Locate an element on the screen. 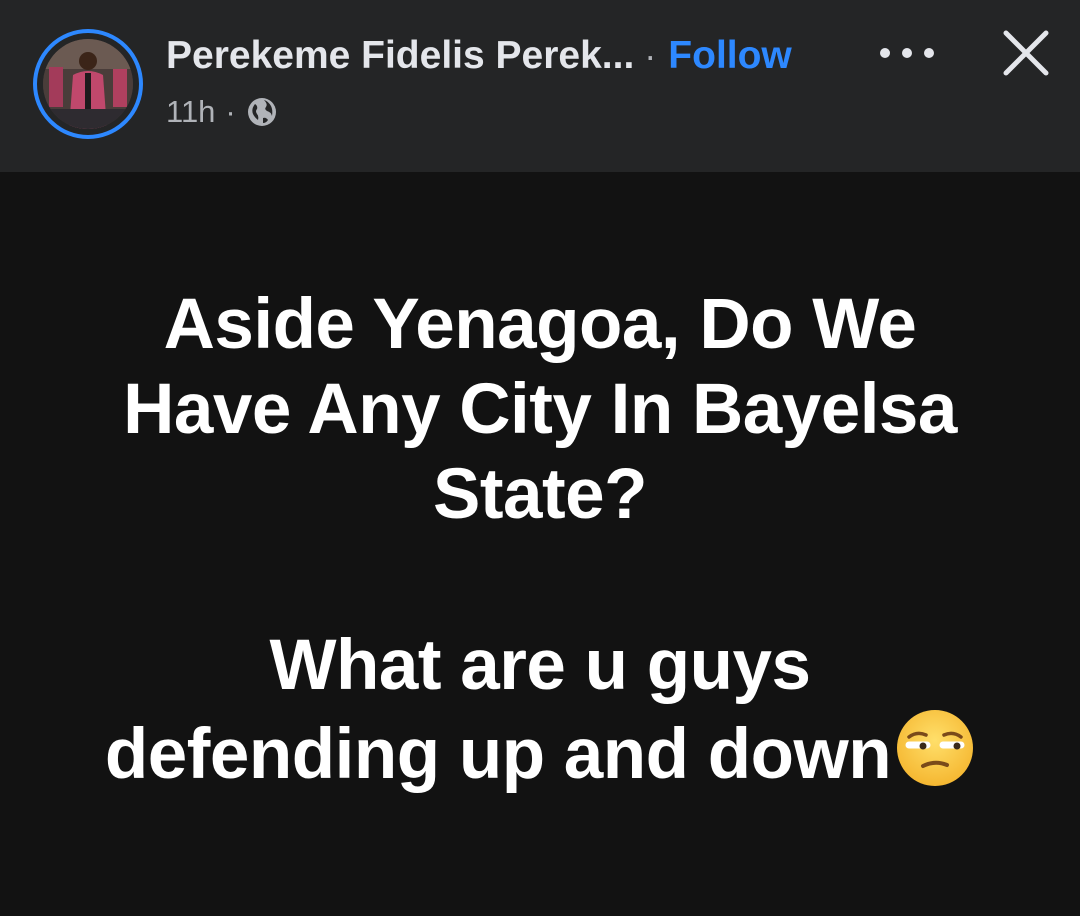 The width and height of the screenshot is (1080, 916). post-text-segment: defending up and down is located at coordinates (498, 754).